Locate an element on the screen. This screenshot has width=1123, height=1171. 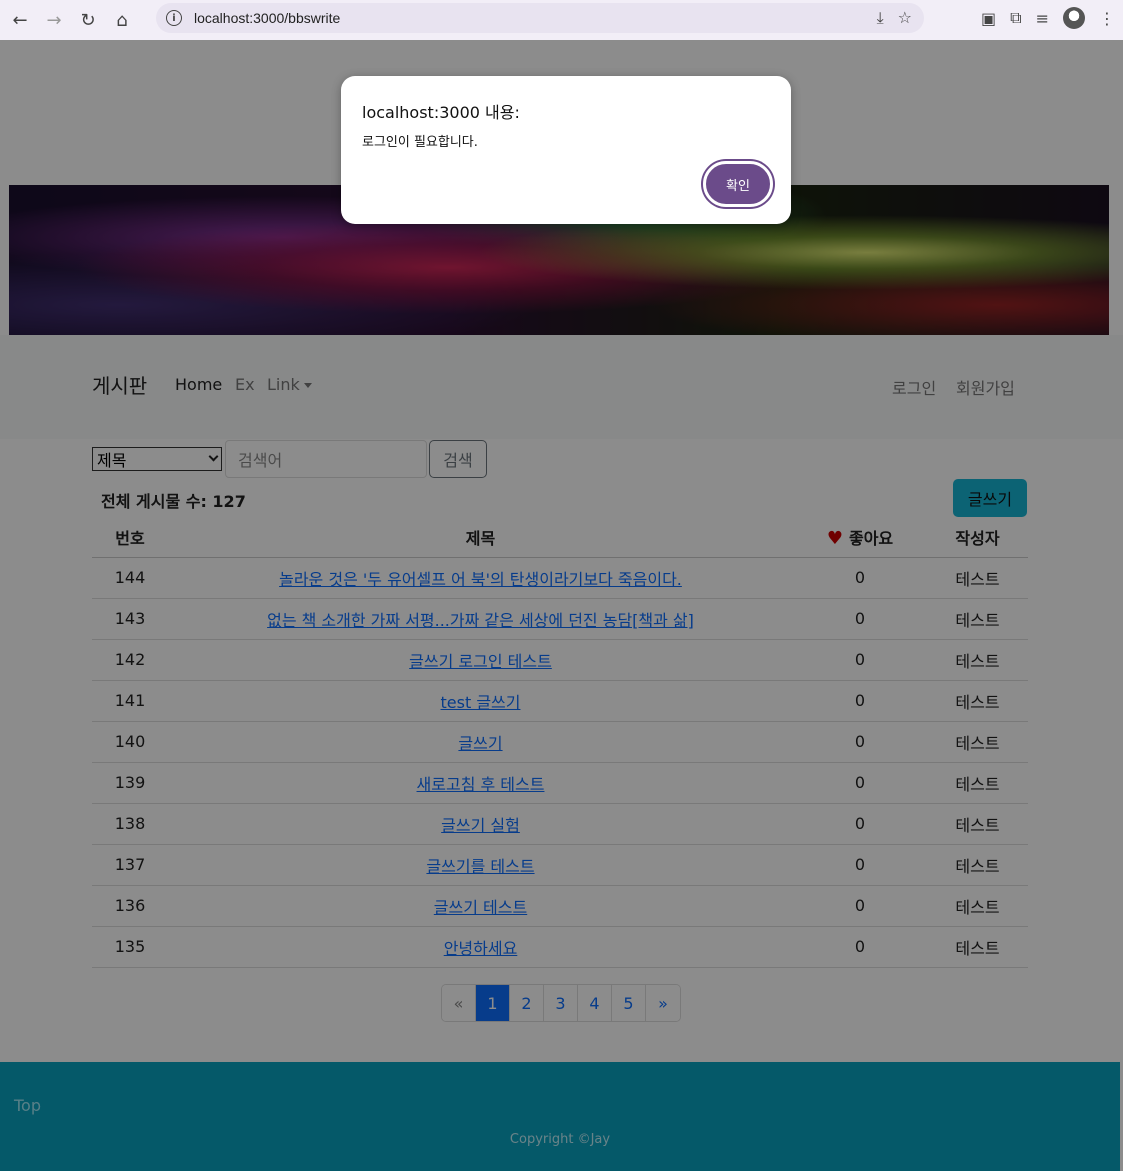
extensions-icon: ⧉ is located at coordinates (1015, 18).